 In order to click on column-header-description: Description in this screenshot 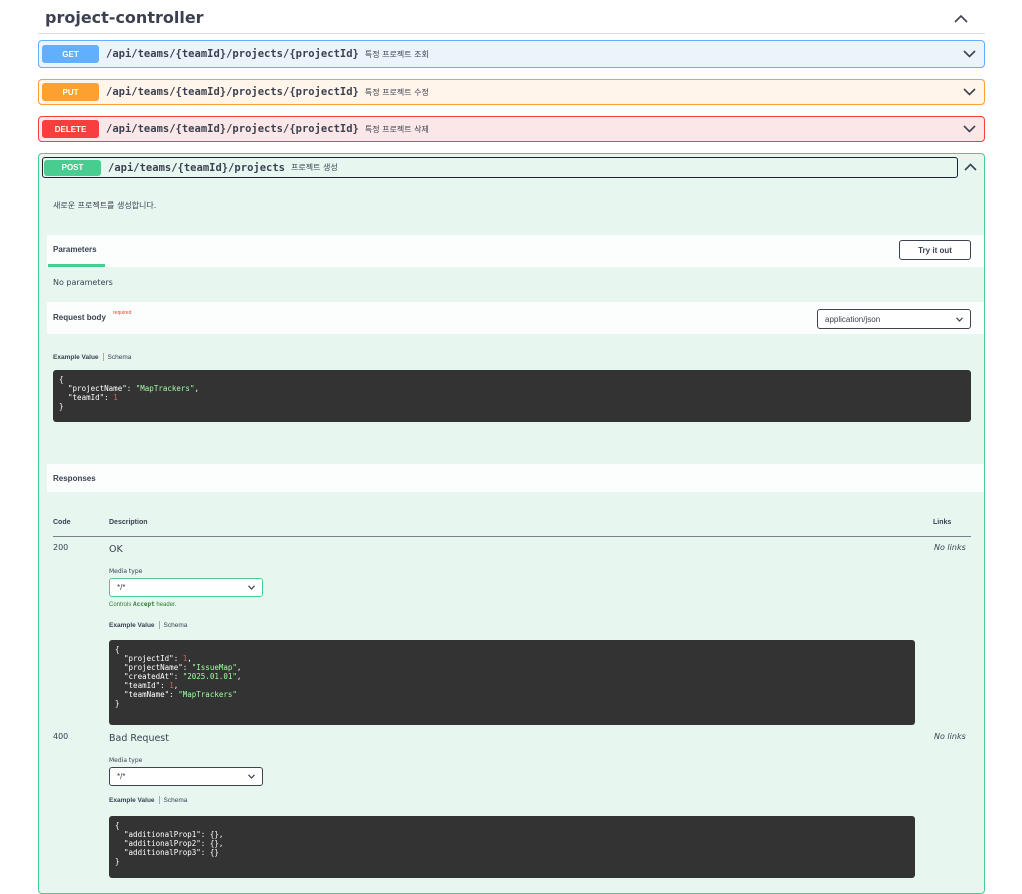, I will do `click(128, 522)`.